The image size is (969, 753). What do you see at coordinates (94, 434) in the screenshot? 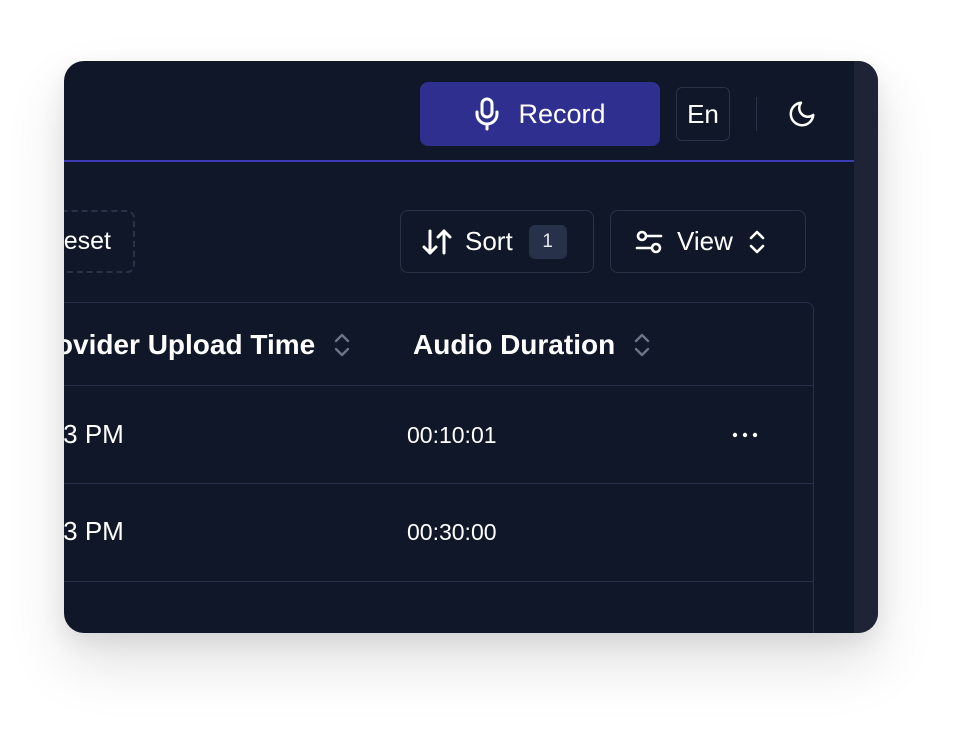
I see `cell-upload-time: 5:23 PM` at bounding box center [94, 434].